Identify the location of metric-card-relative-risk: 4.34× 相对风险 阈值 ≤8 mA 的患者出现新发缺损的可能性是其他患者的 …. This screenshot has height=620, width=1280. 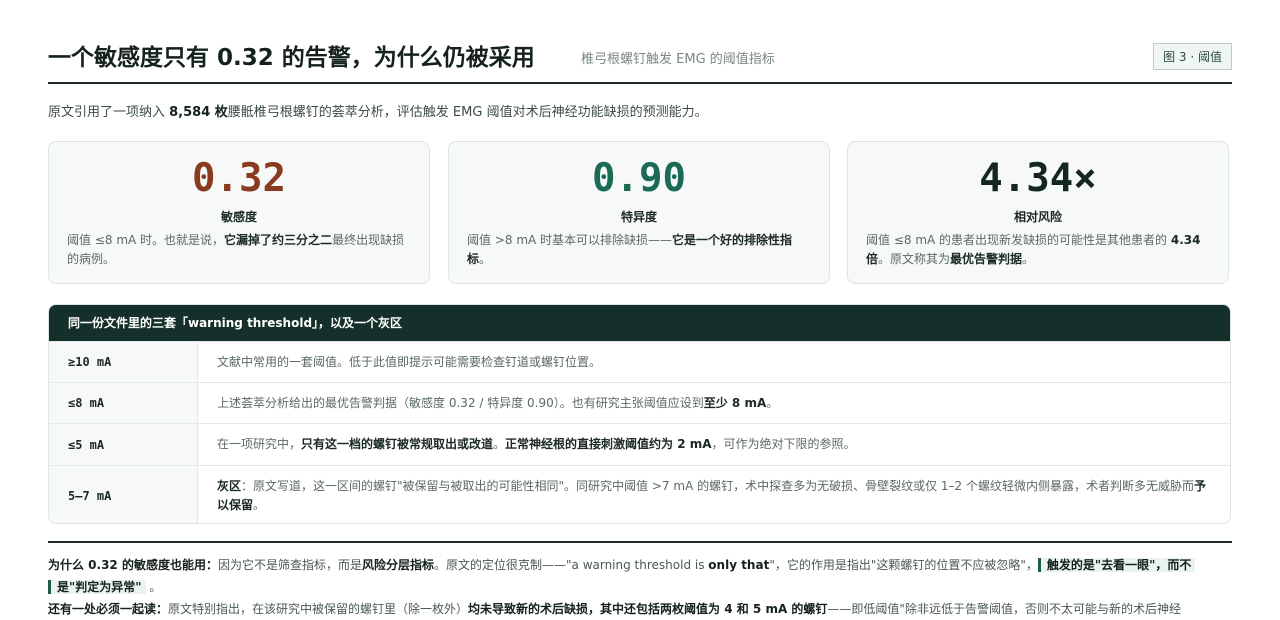
(1038, 212).